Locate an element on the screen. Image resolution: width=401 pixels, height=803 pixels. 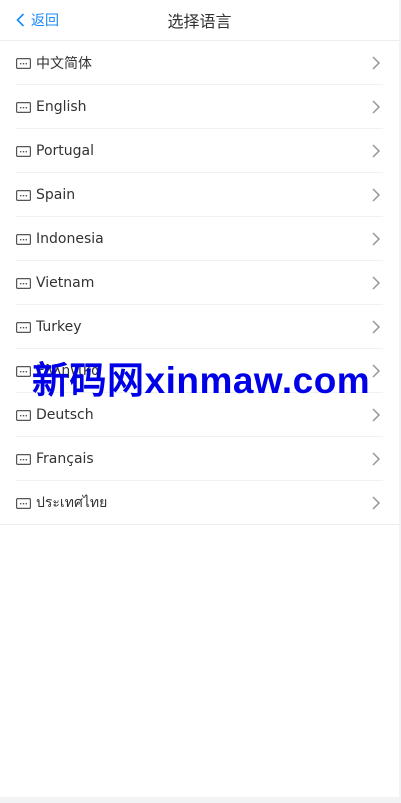
language-item: 中文简体 is located at coordinates (199, 63).